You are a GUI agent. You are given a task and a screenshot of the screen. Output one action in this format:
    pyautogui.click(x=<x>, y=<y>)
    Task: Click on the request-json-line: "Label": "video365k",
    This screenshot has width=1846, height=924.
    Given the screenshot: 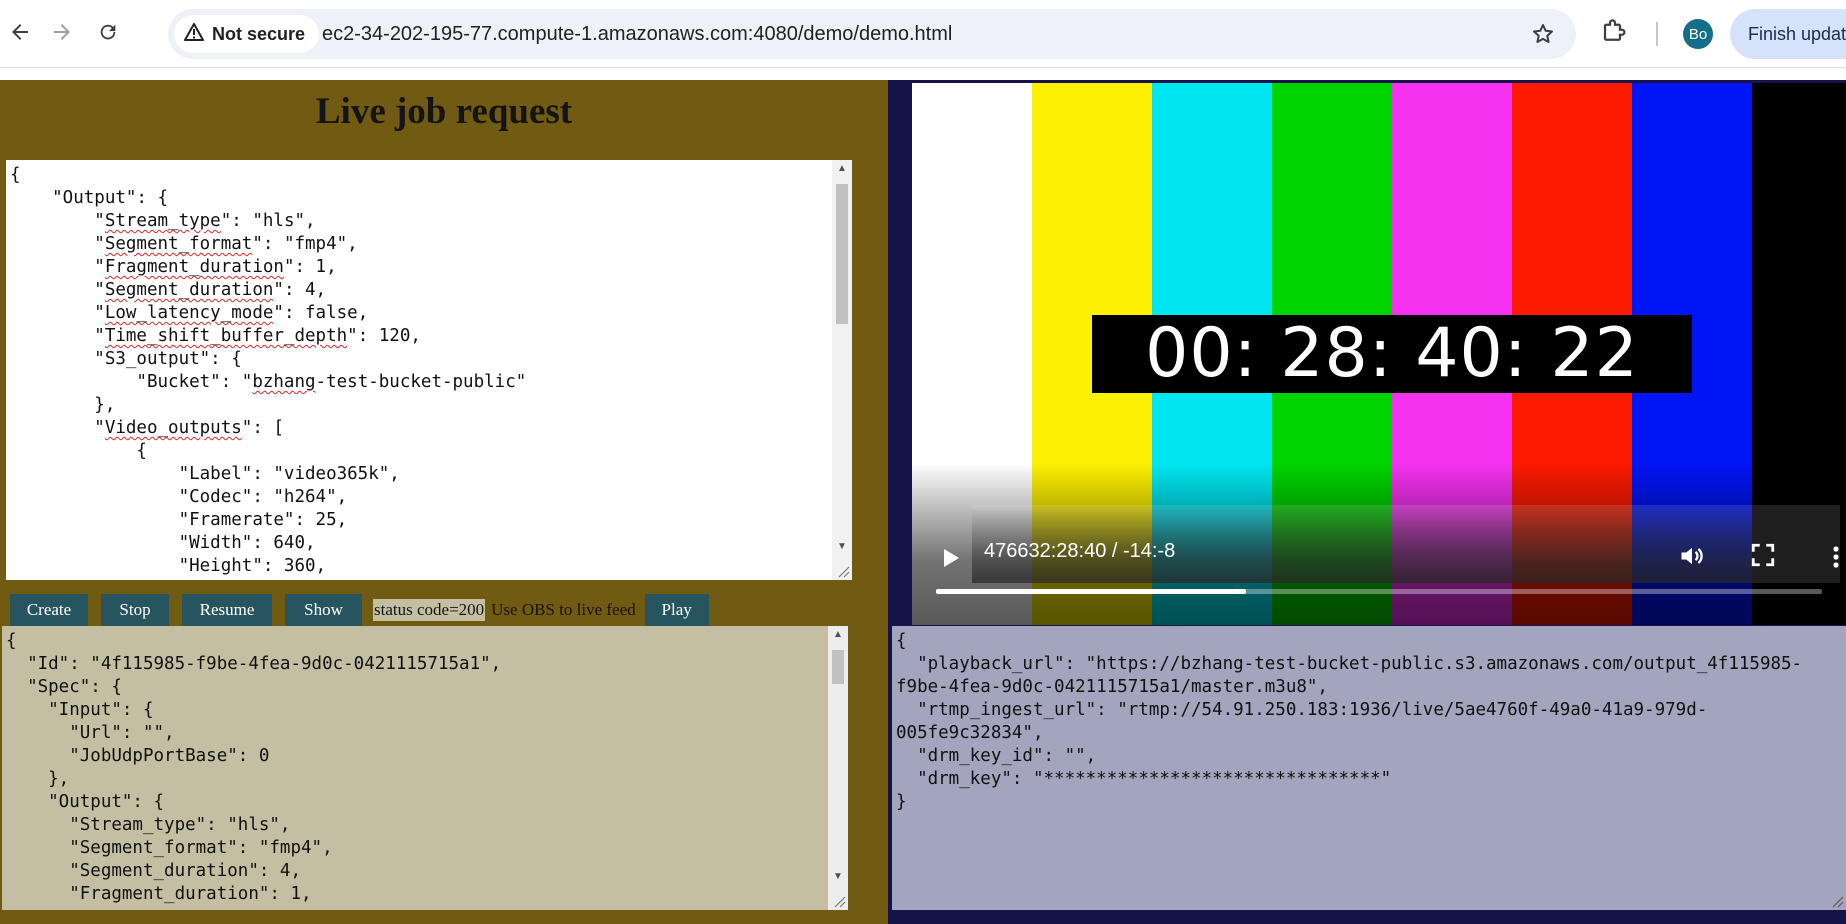 What is the action you would take?
    pyautogui.click(x=205, y=474)
    